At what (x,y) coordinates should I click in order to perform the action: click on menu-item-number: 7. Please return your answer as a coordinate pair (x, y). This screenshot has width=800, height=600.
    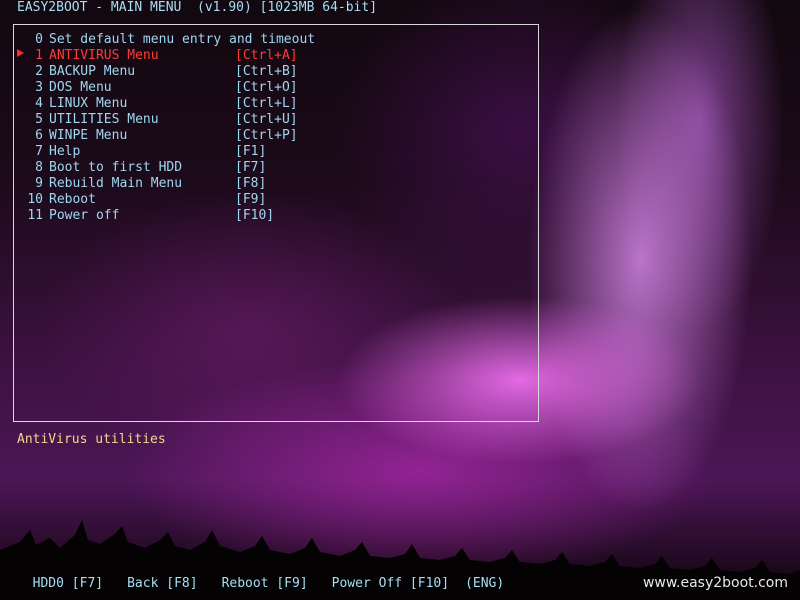
    Looking at the image, I should click on (39, 151).